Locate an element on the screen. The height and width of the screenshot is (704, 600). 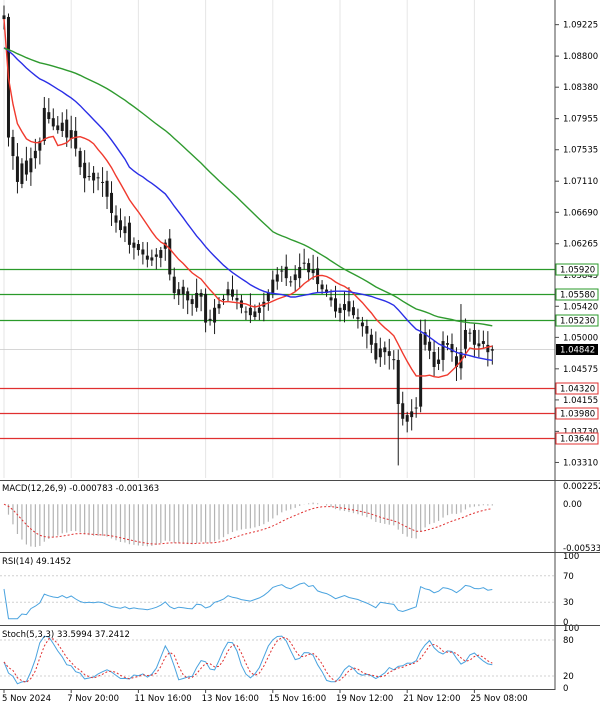
support-level-label: 1.04320 is located at coordinates (577, 390).